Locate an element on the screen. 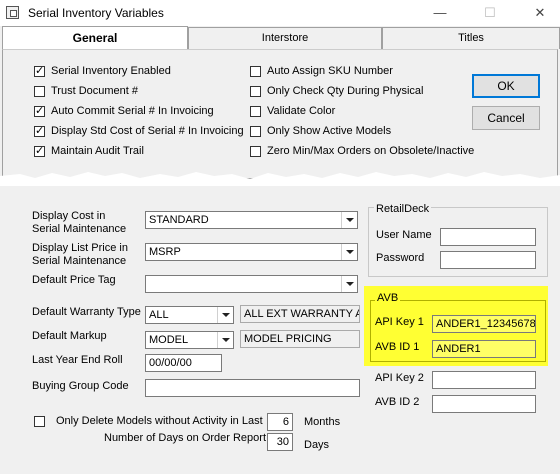 The height and width of the screenshot is (474, 560). display-cost-combo: STANDARD is located at coordinates (251, 220).